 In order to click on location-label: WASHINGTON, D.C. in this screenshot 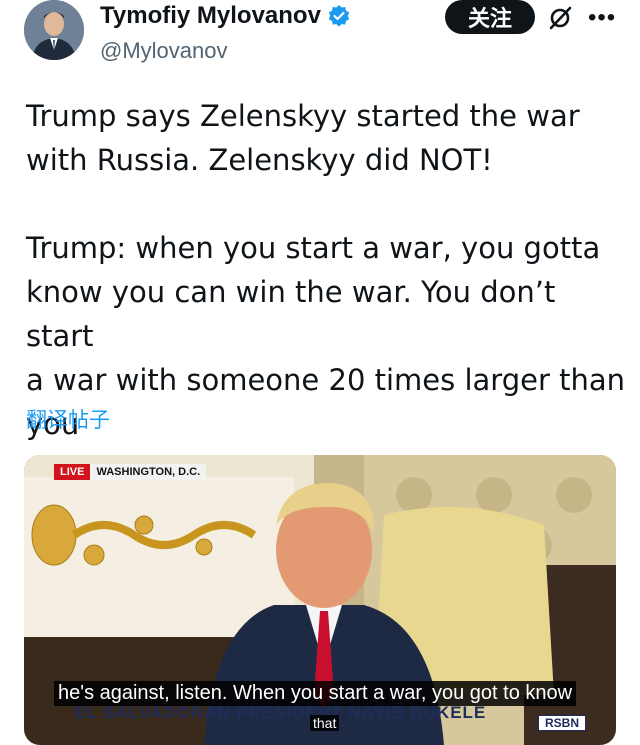, I will do `click(148, 472)`.